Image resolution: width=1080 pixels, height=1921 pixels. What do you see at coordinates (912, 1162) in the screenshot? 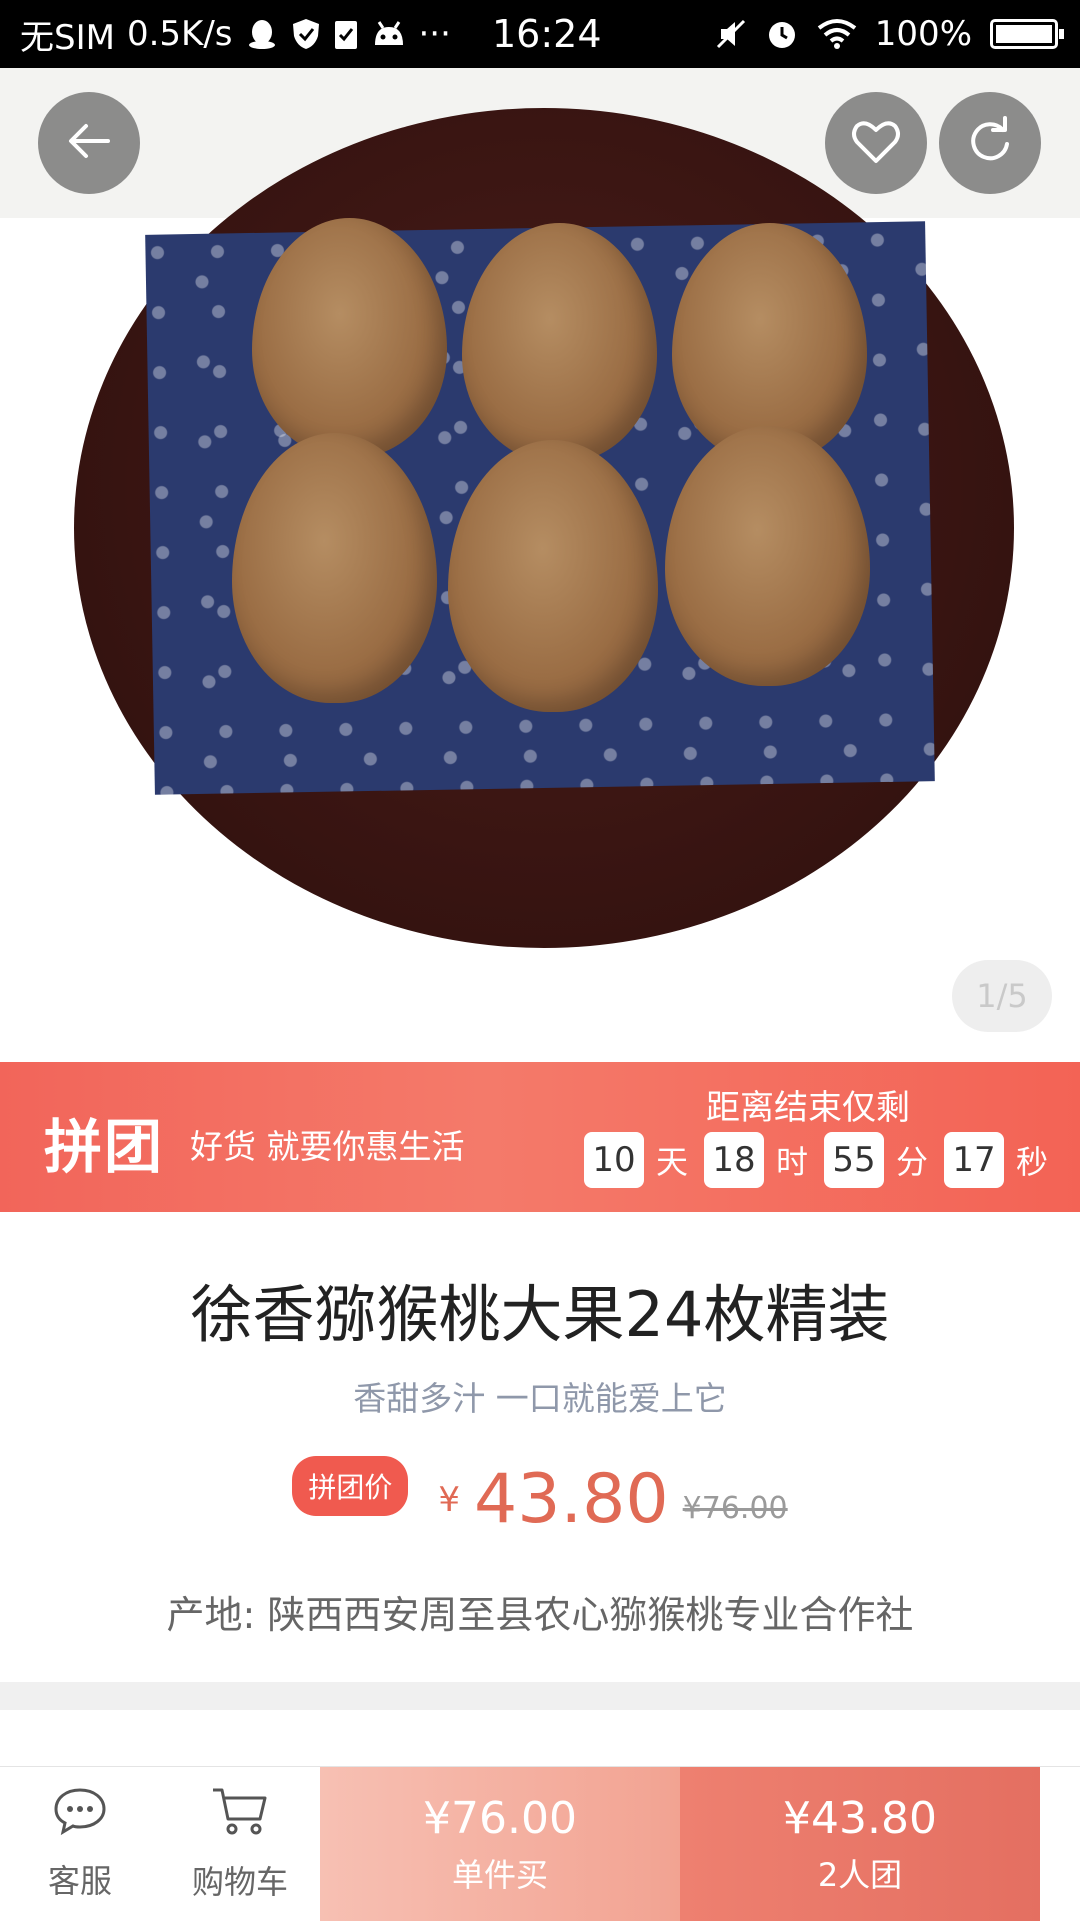
I see `countdown-minutes-unit: 分` at bounding box center [912, 1162].